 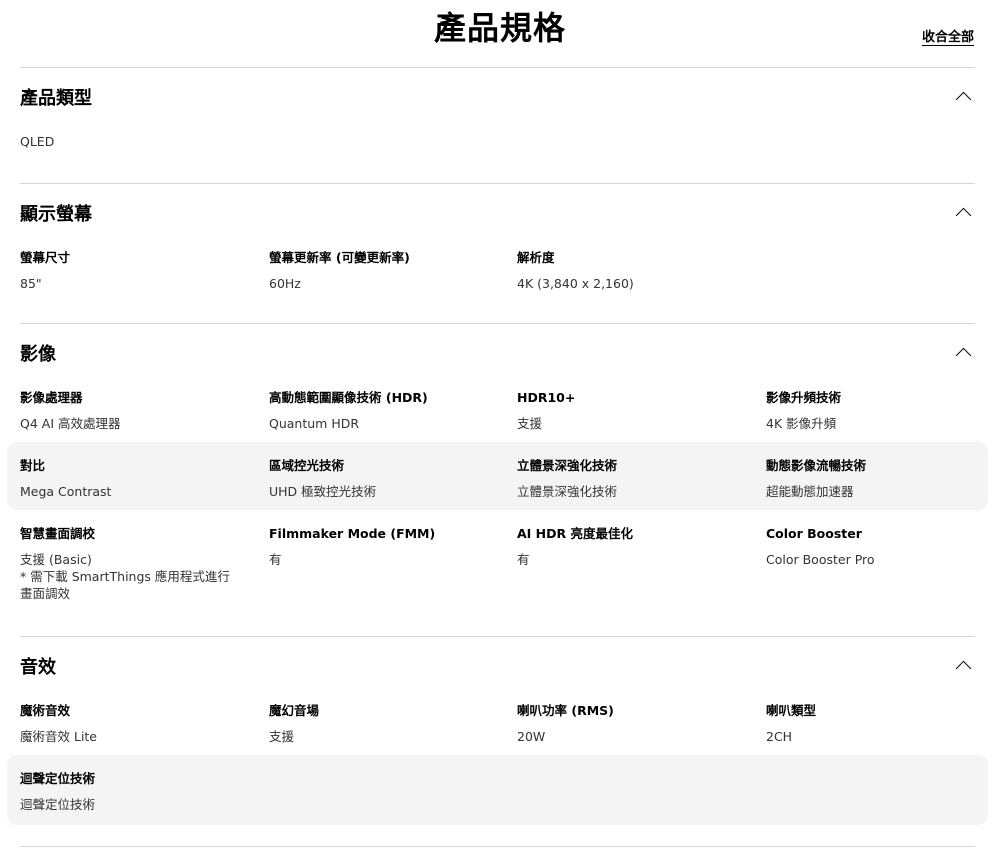 I want to click on spec-value: 20W, so click(x=531, y=736).